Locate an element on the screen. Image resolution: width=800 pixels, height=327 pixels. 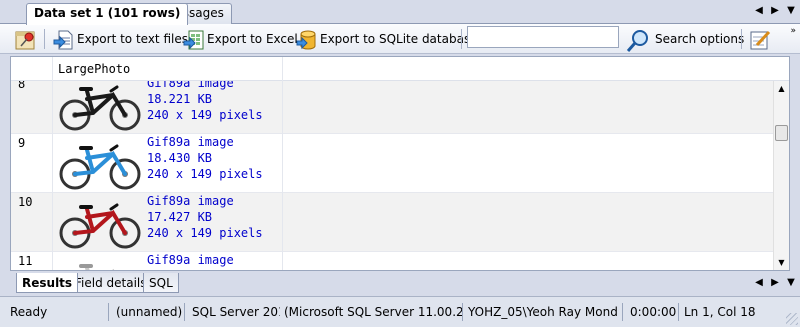
bottom-tab-strip: Results Field details SQL ◀ ▶ ▼ is located at coordinates (400, 284).